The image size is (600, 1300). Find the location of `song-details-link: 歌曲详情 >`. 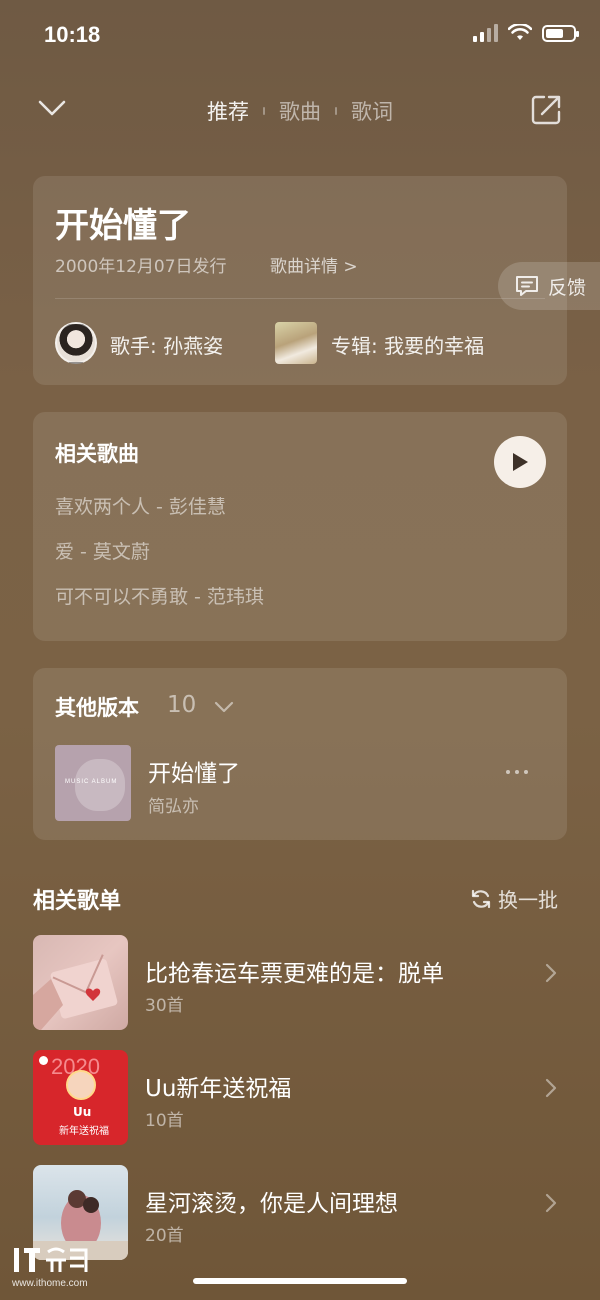

song-details-link: 歌曲详情 > is located at coordinates (314, 264).